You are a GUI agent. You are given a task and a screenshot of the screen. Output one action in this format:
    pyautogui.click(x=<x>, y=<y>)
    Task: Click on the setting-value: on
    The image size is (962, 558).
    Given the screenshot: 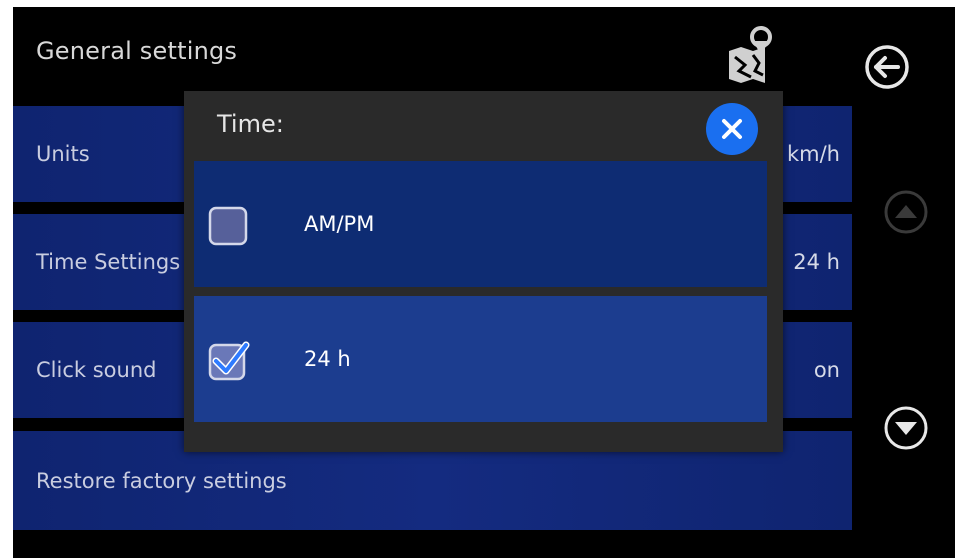 What is the action you would take?
    pyautogui.click(x=826, y=370)
    